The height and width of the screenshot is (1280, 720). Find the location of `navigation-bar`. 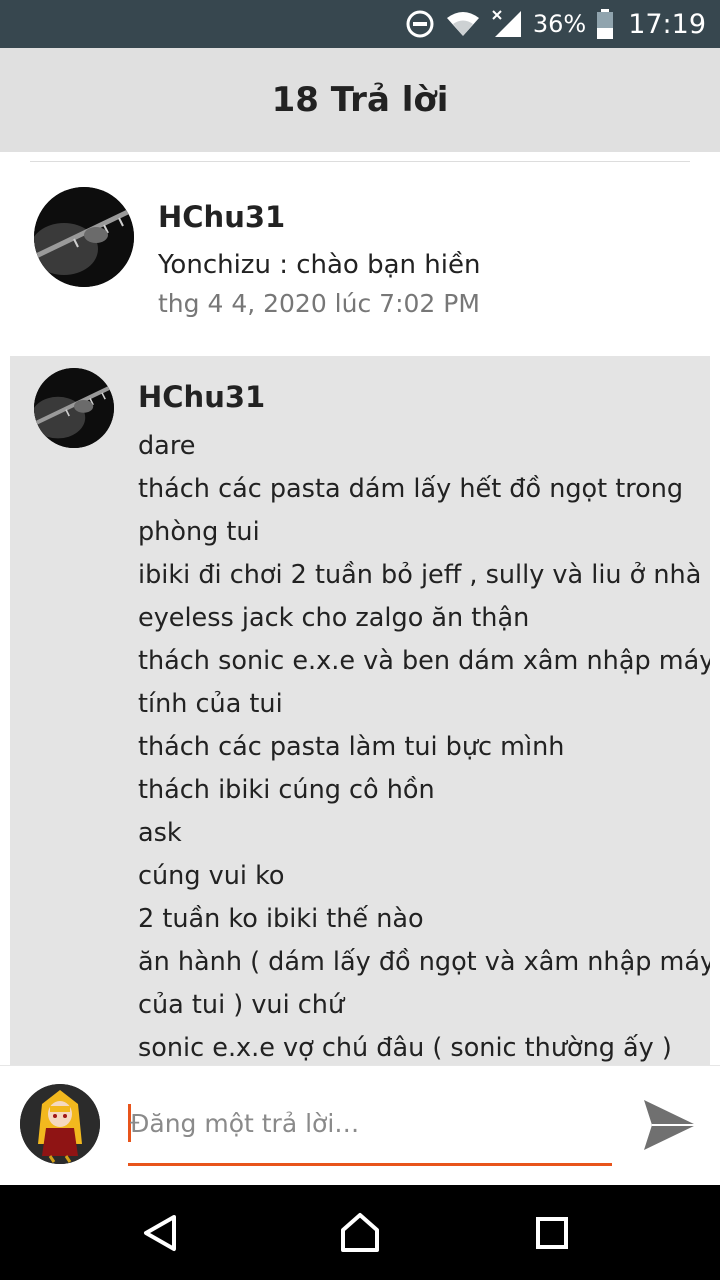

navigation-bar is located at coordinates (360, 1232).